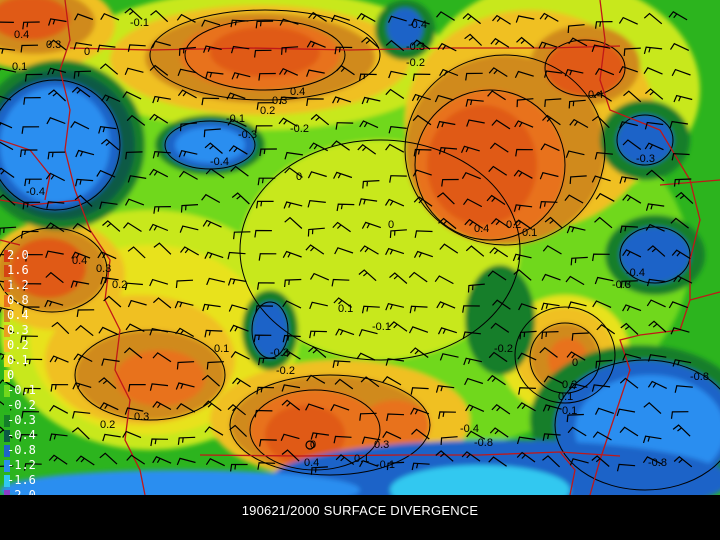 This screenshot has width=720, height=540. I want to click on legend-entry: 0, so click(20, 375).